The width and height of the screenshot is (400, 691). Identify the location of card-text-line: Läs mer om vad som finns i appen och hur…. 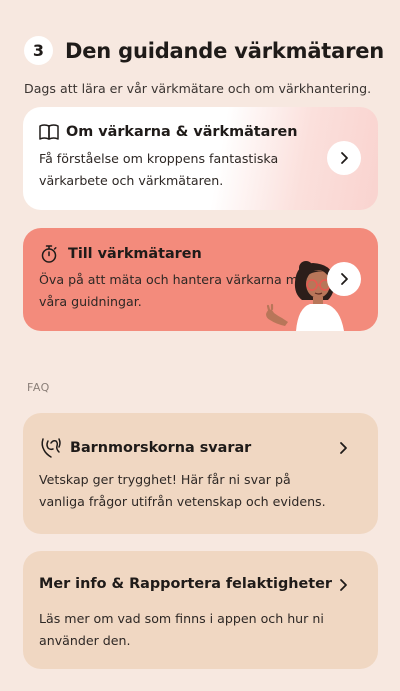
(181, 618).